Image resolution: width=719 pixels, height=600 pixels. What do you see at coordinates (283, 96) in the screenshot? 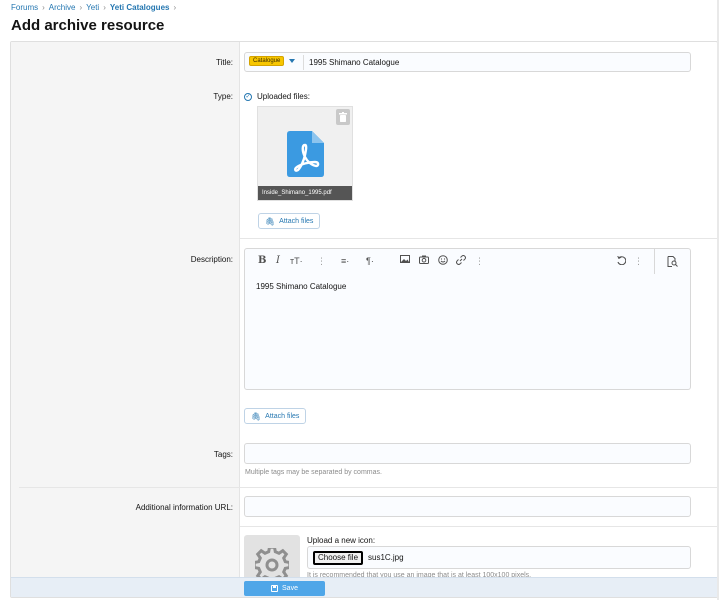
I see `type-option-label: Uploaded files:` at bounding box center [283, 96].